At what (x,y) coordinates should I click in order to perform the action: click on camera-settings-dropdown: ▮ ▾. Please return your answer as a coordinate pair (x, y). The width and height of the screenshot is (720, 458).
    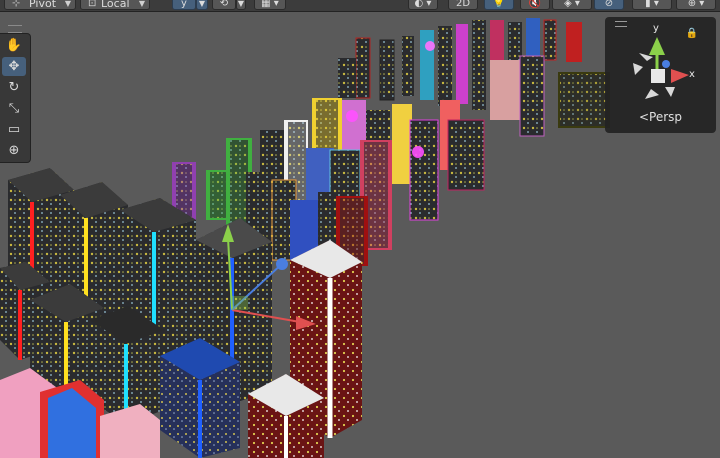
    Looking at the image, I should click on (652, 5).